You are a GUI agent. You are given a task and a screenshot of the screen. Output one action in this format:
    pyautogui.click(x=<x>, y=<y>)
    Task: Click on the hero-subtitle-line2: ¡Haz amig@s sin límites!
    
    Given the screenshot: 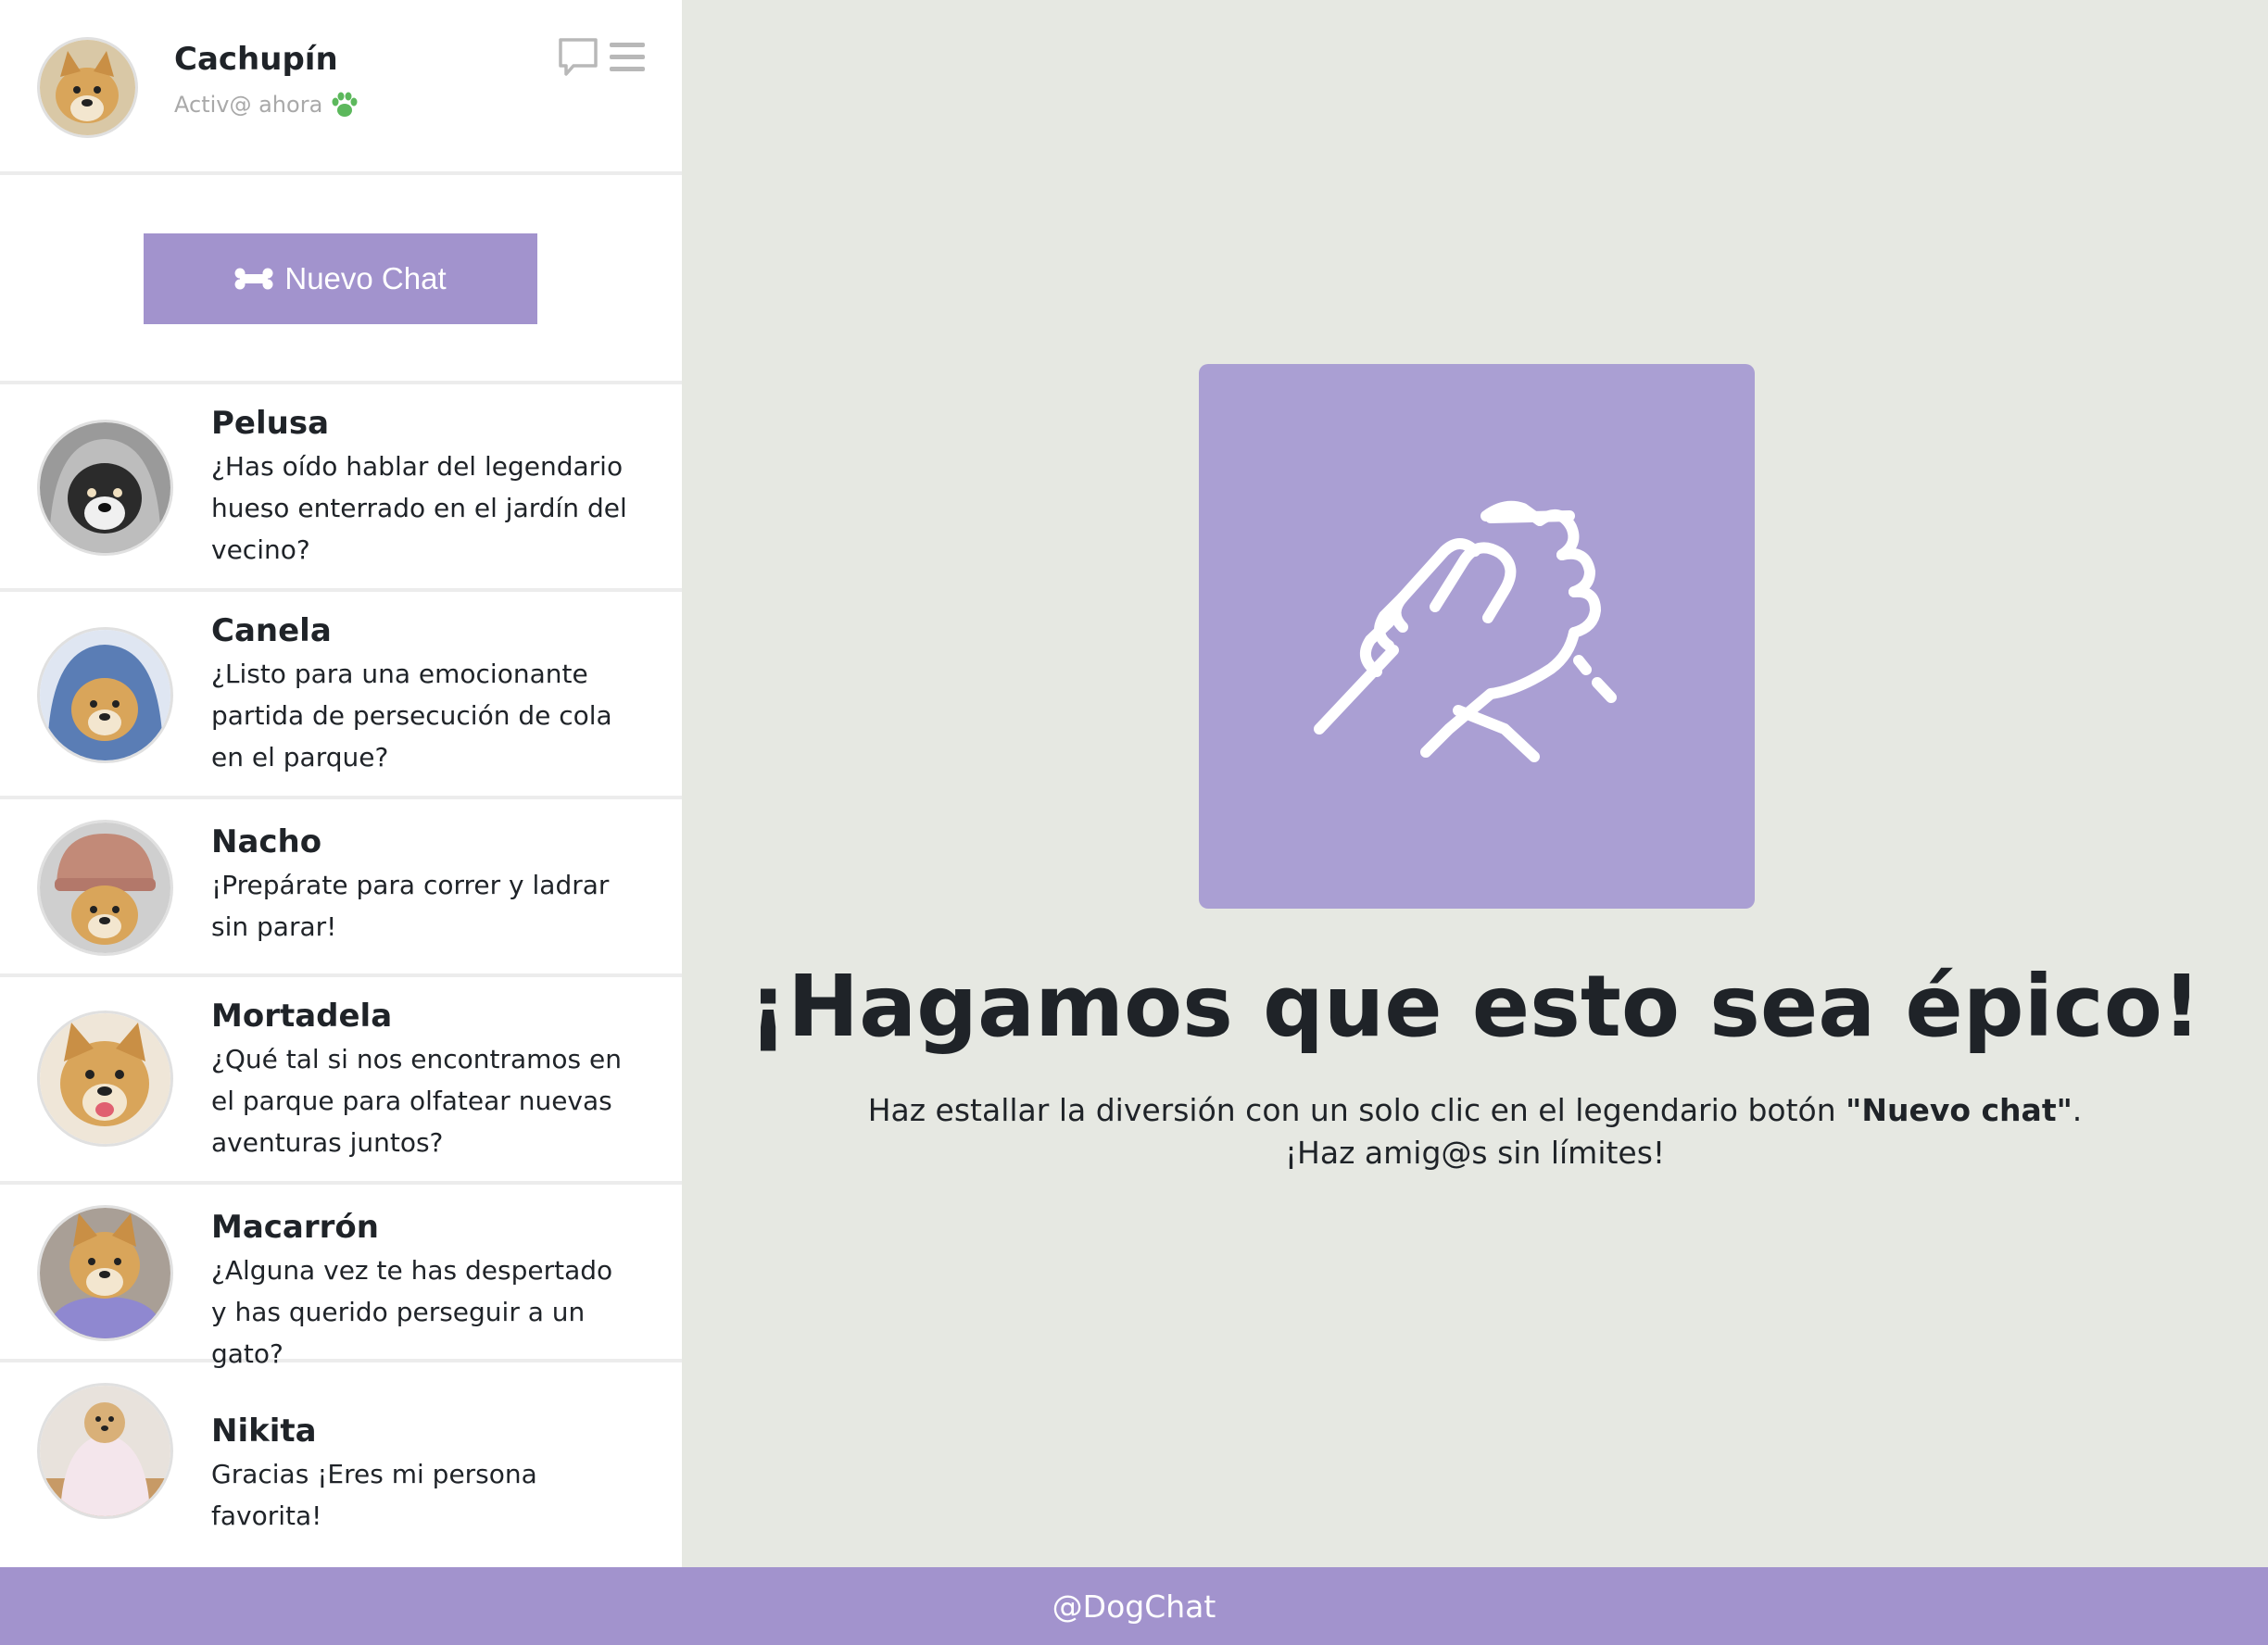 What is the action you would take?
    pyautogui.click(x=1475, y=1153)
    